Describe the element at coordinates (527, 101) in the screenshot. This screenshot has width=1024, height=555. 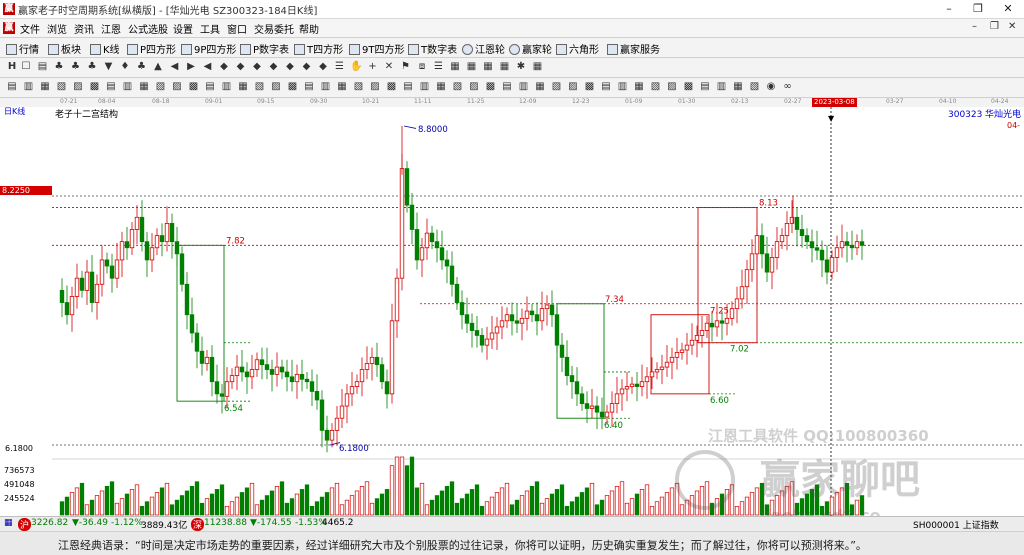
I see `date-axis-label: 12-09` at that location.